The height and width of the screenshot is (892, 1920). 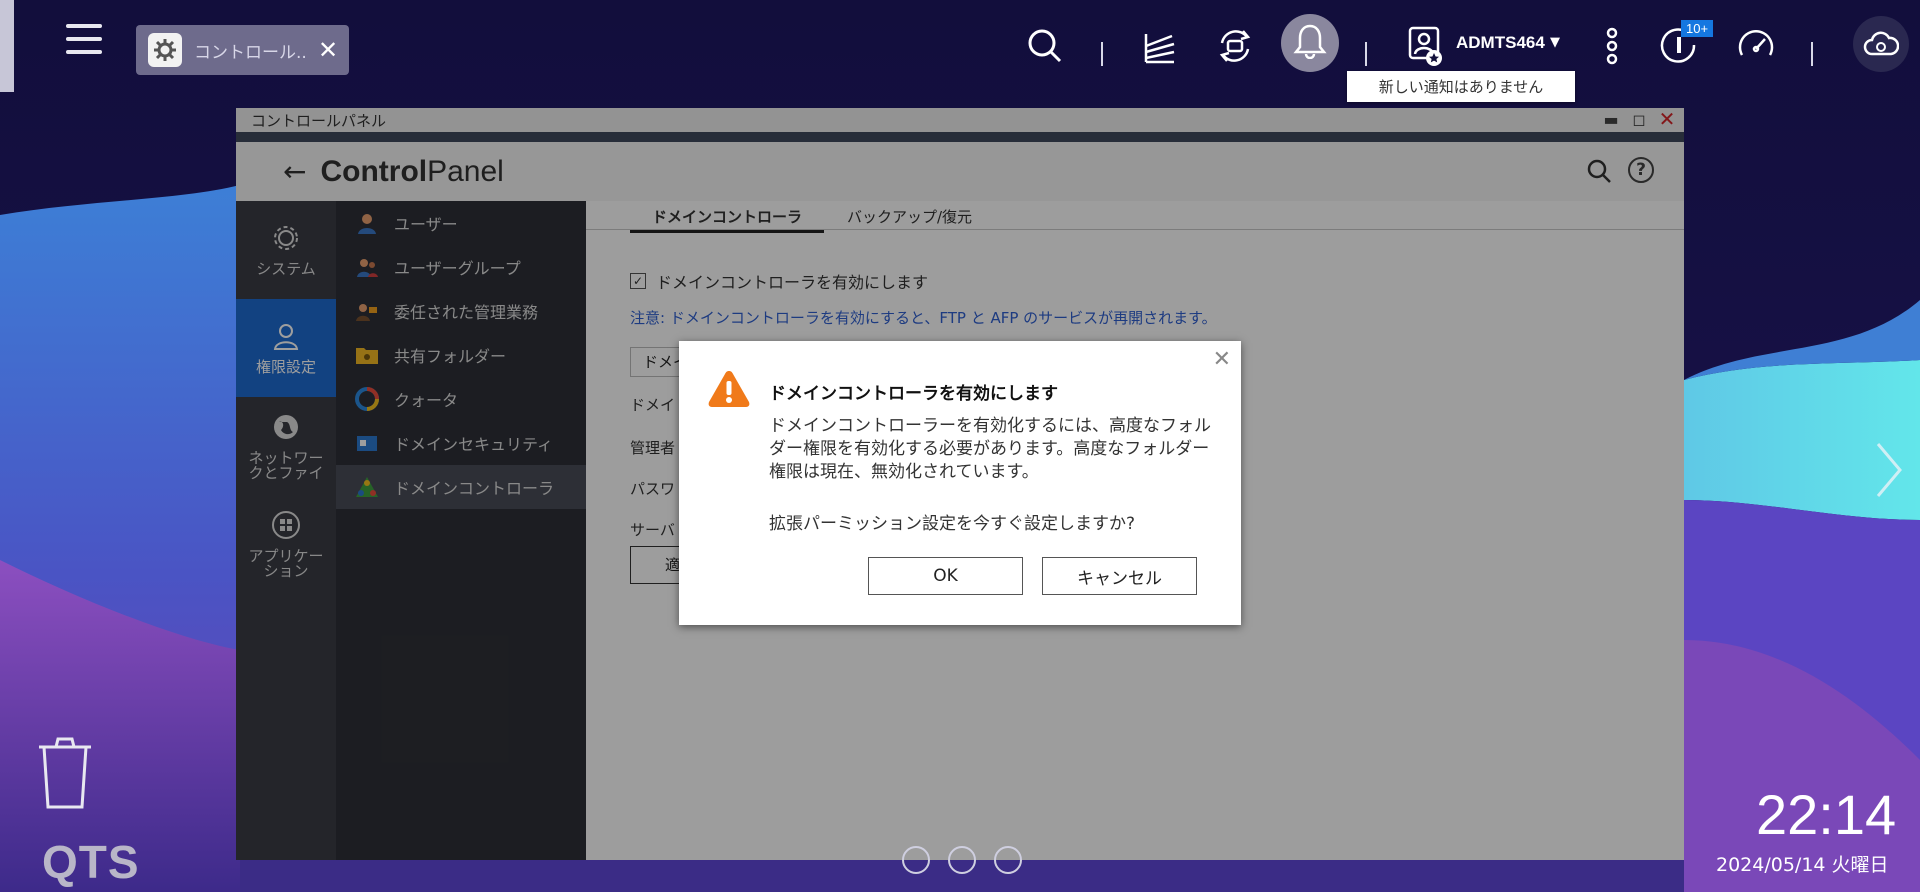 I want to click on bell-icon, so click(x=1310, y=43).